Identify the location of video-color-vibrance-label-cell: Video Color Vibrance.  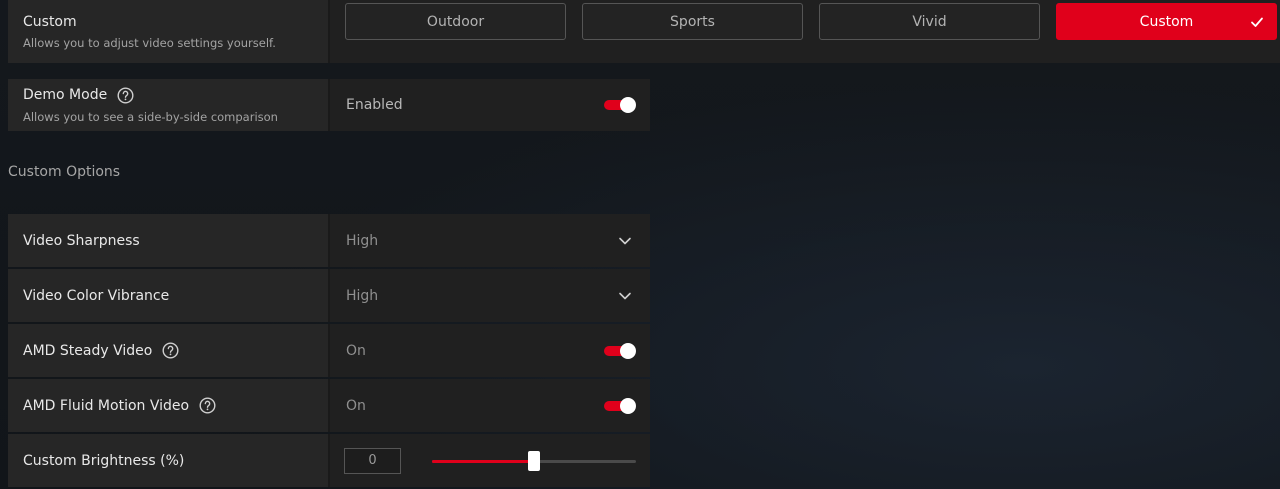
(168, 295).